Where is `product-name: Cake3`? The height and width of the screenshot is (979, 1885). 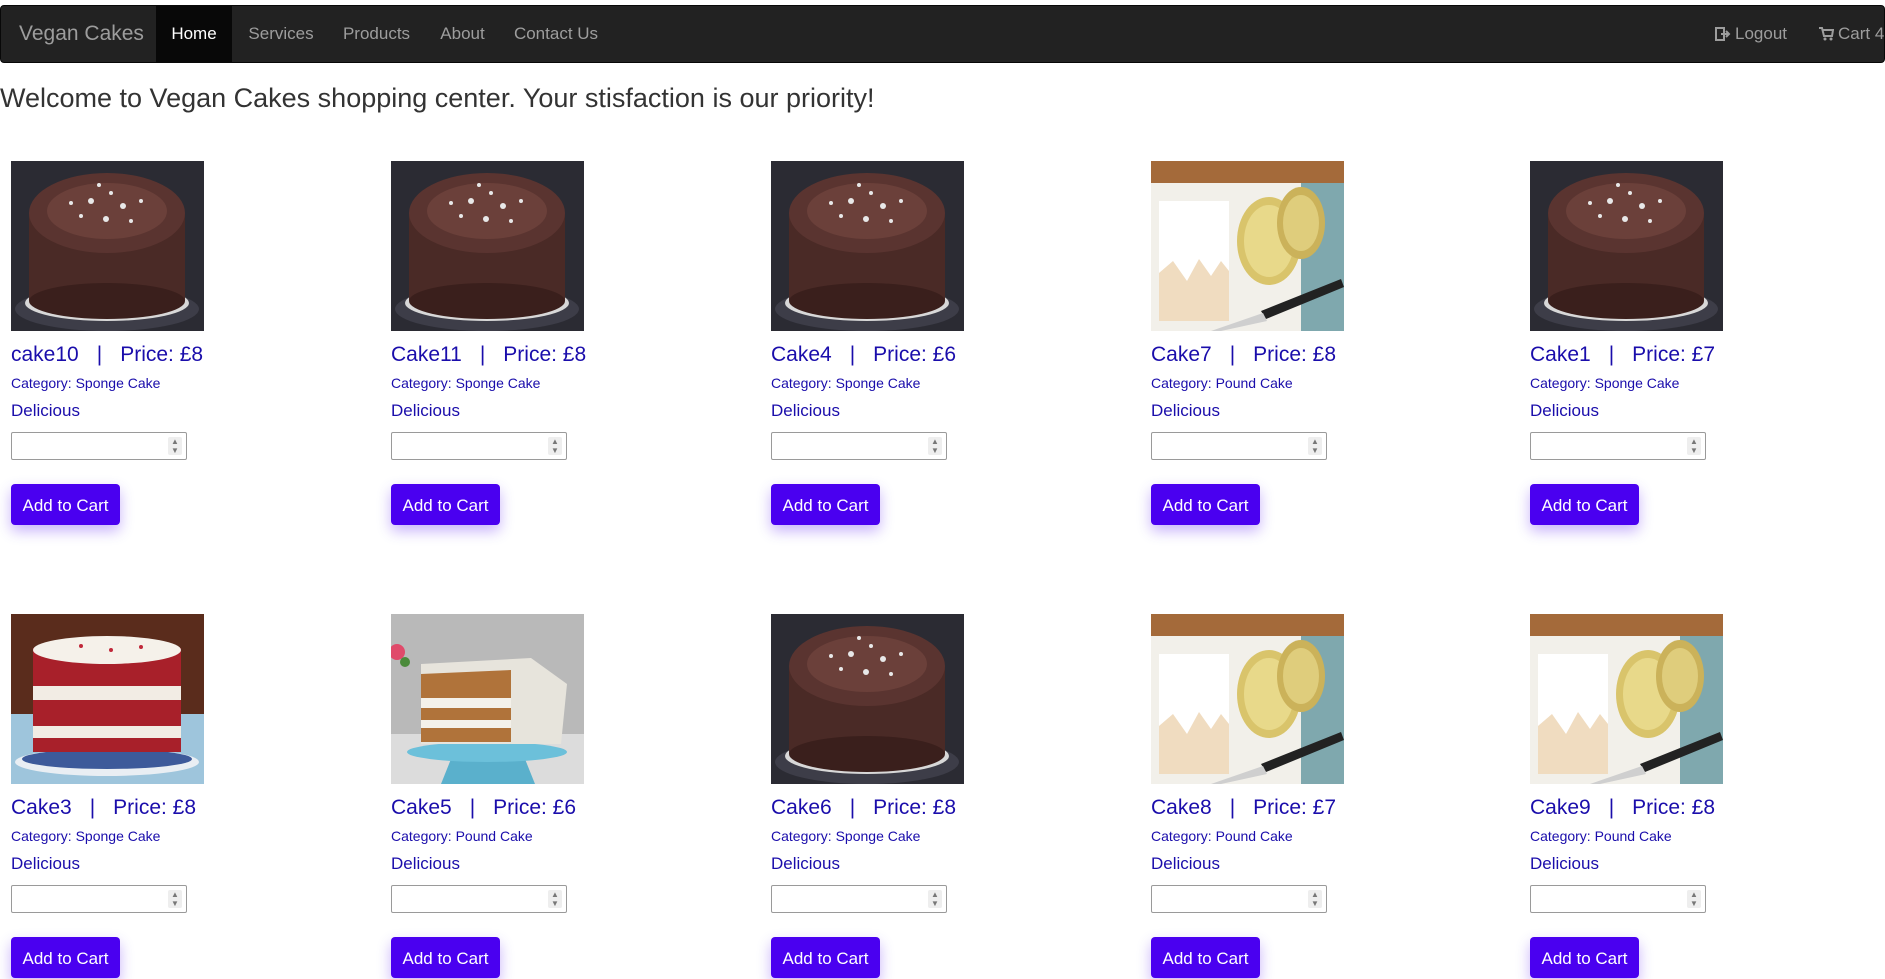
product-name: Cake3 is located at coordinates (41, 807).